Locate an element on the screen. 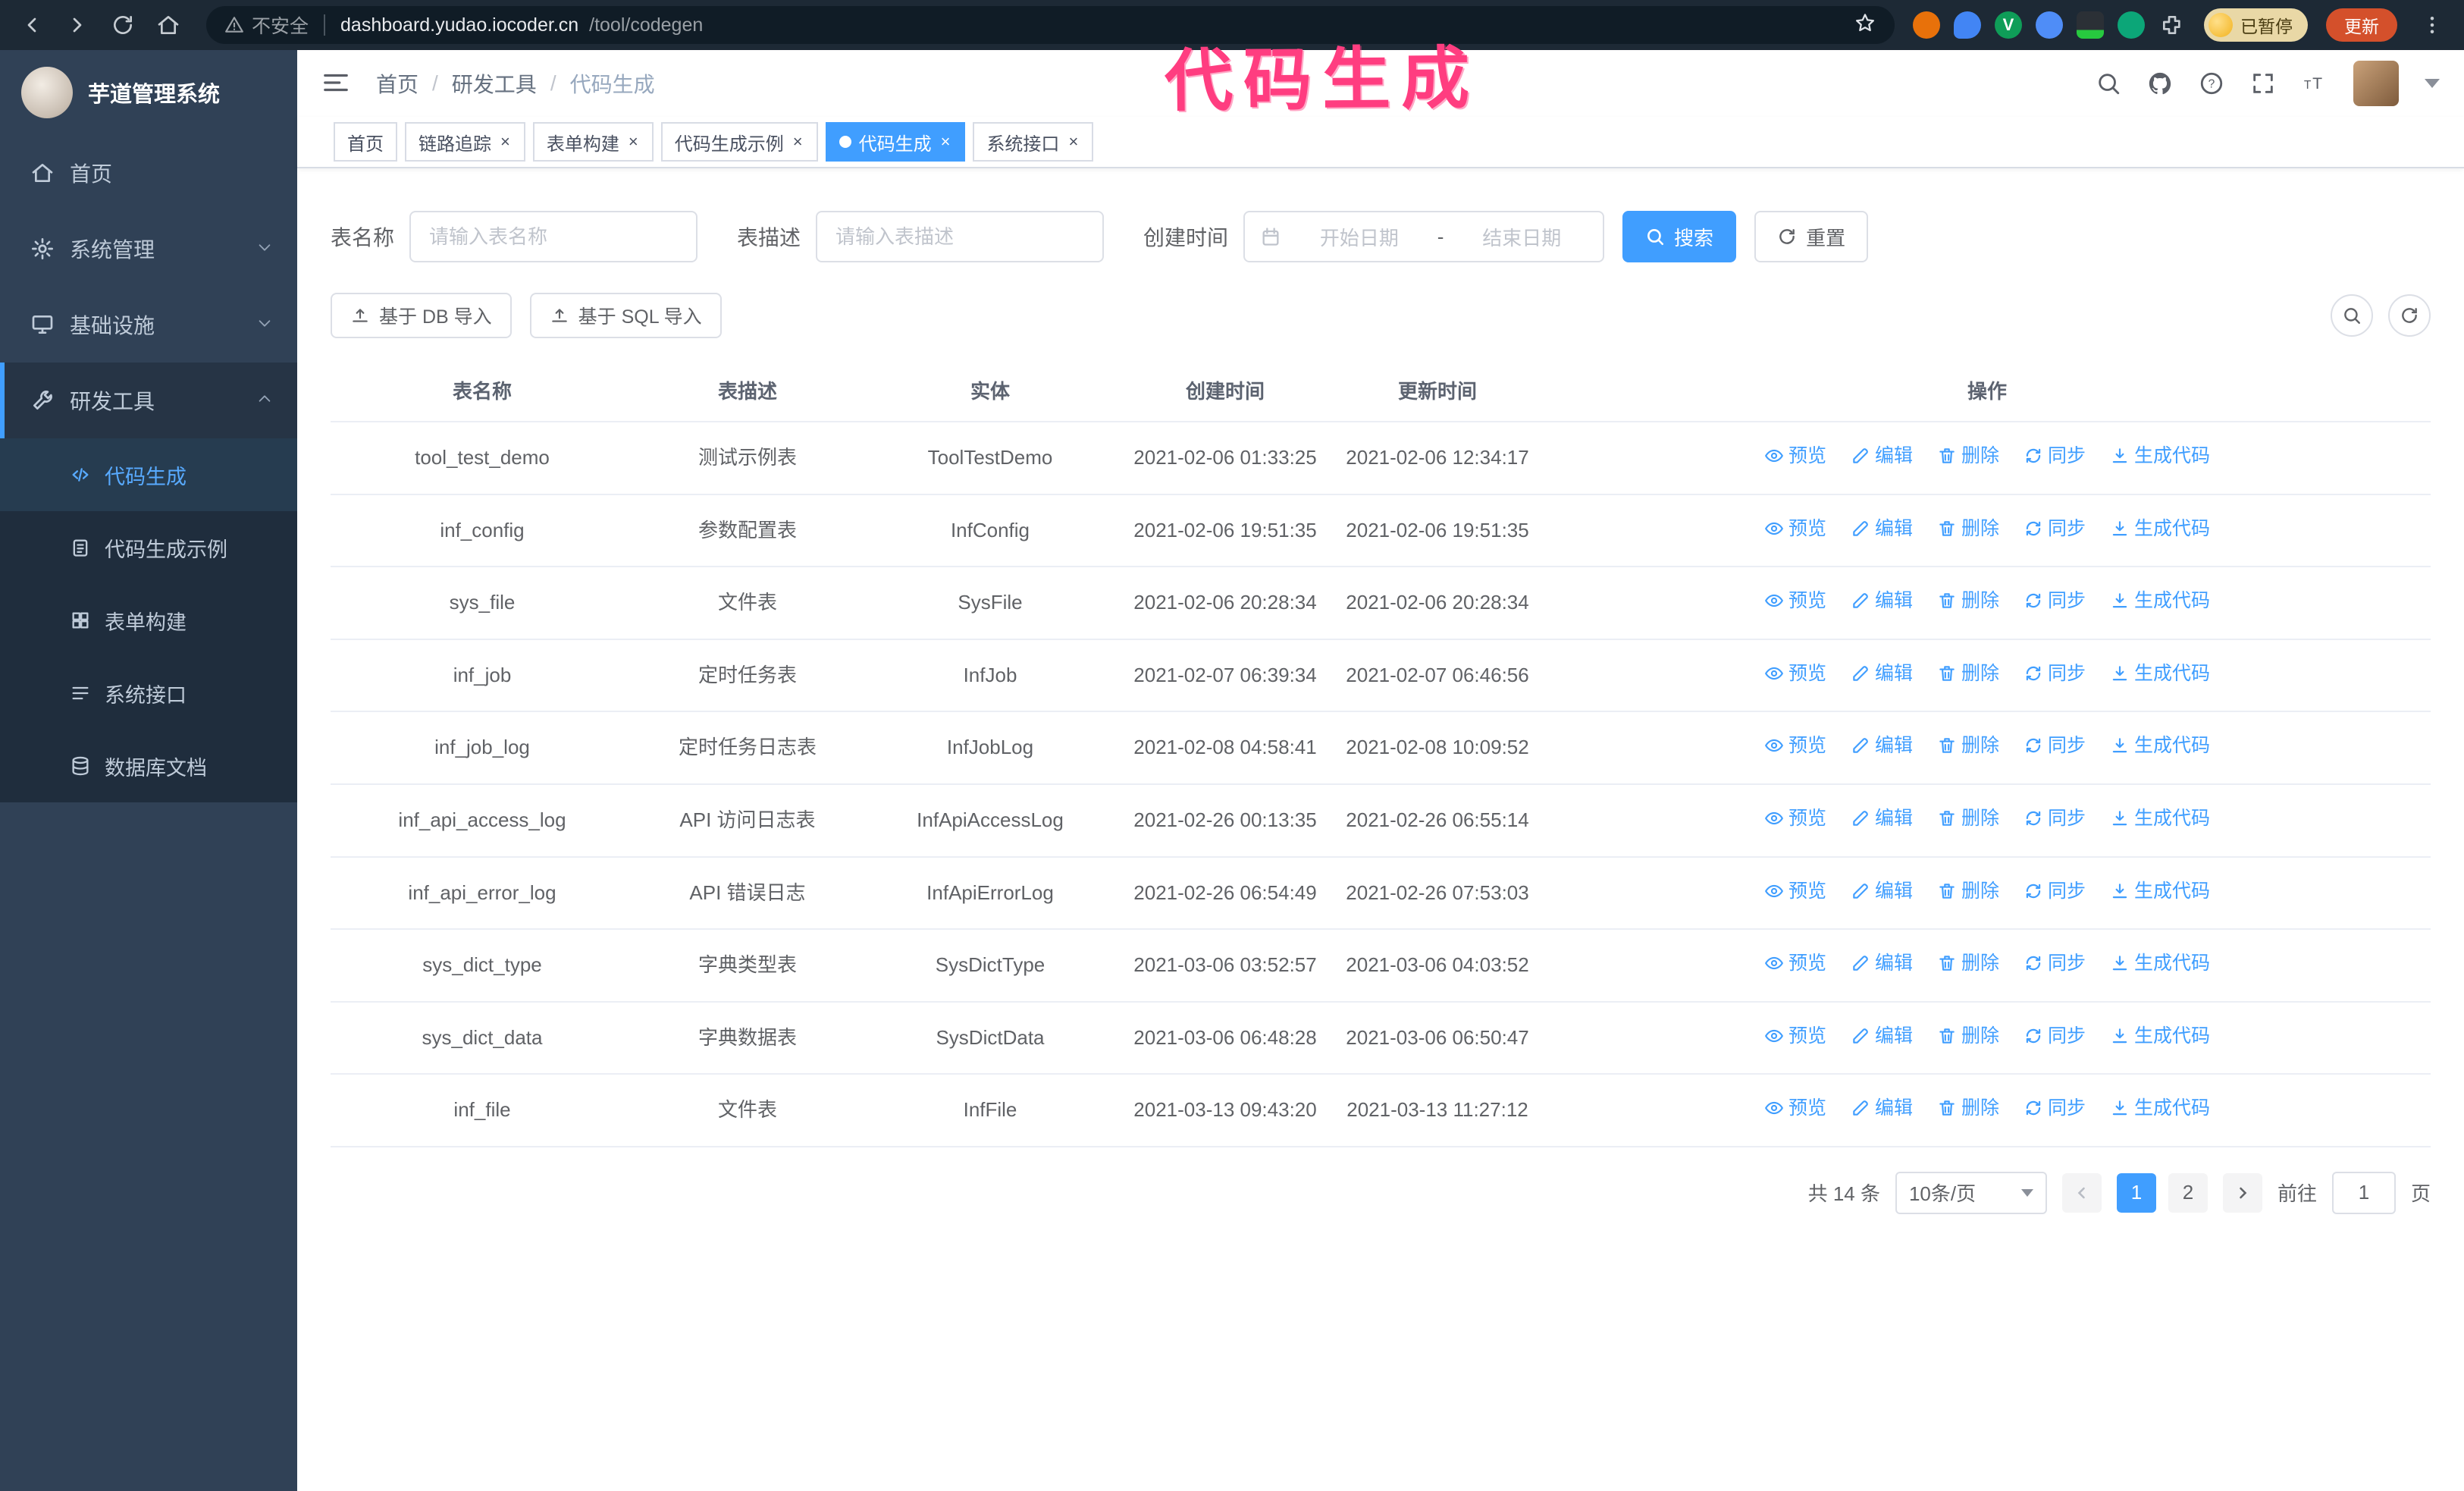  browser-menu-kebab-icon is located at coordinates (2432, 25).